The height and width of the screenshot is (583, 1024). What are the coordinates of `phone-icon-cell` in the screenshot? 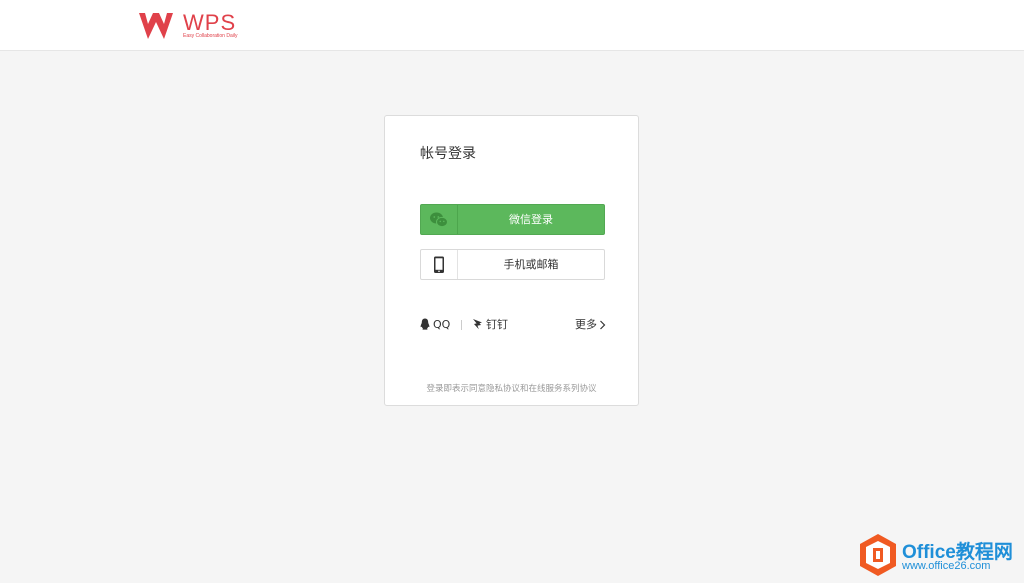 It's located at (439, 264).